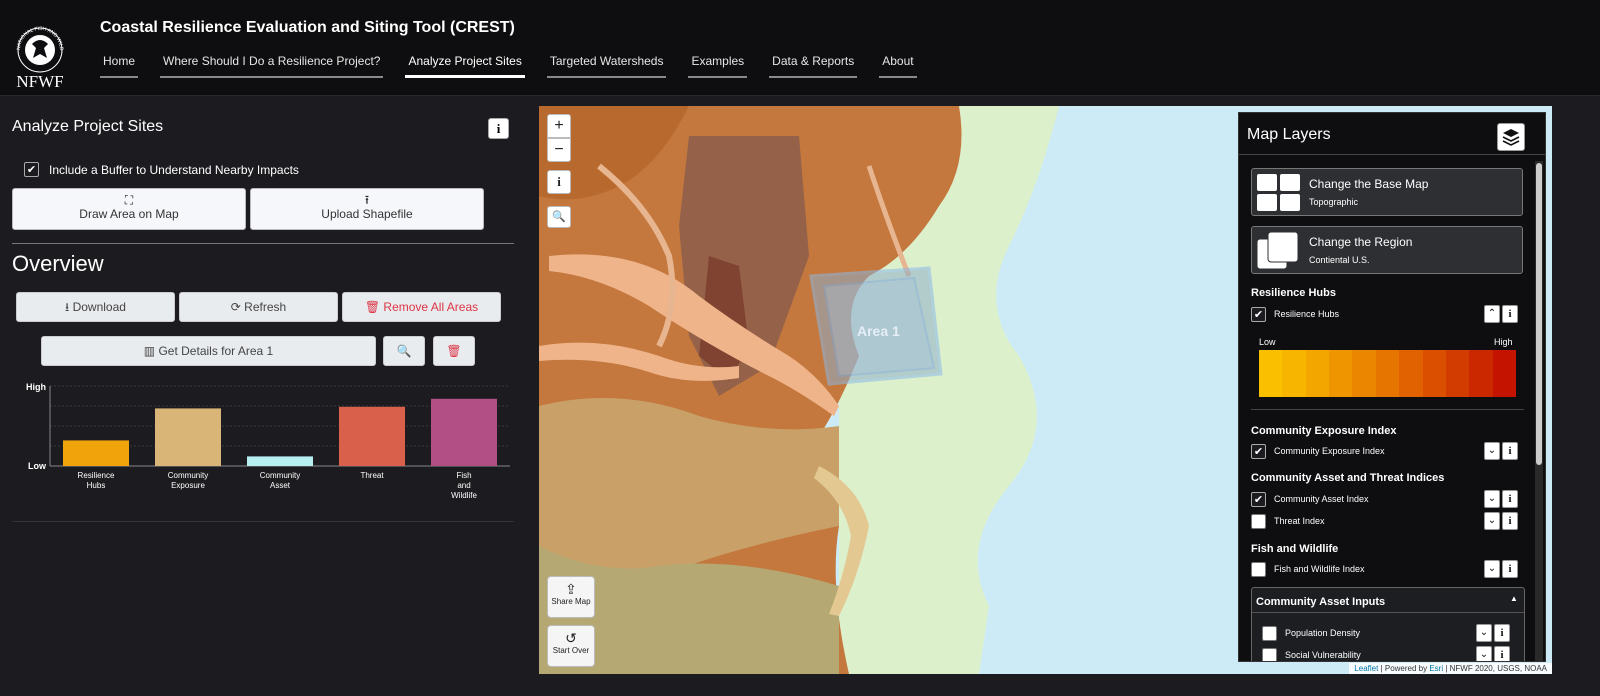  What do you see at coordinates (258, 307) in the screenshot?
I see `refresh-button: ⟳ Refresh` at bounding box center [258, 307].